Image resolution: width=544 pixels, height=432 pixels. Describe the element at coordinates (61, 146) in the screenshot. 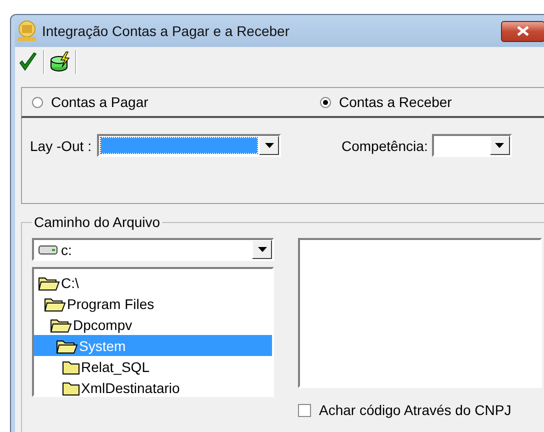

I see `layout-label: Lay -Out :` at that location.